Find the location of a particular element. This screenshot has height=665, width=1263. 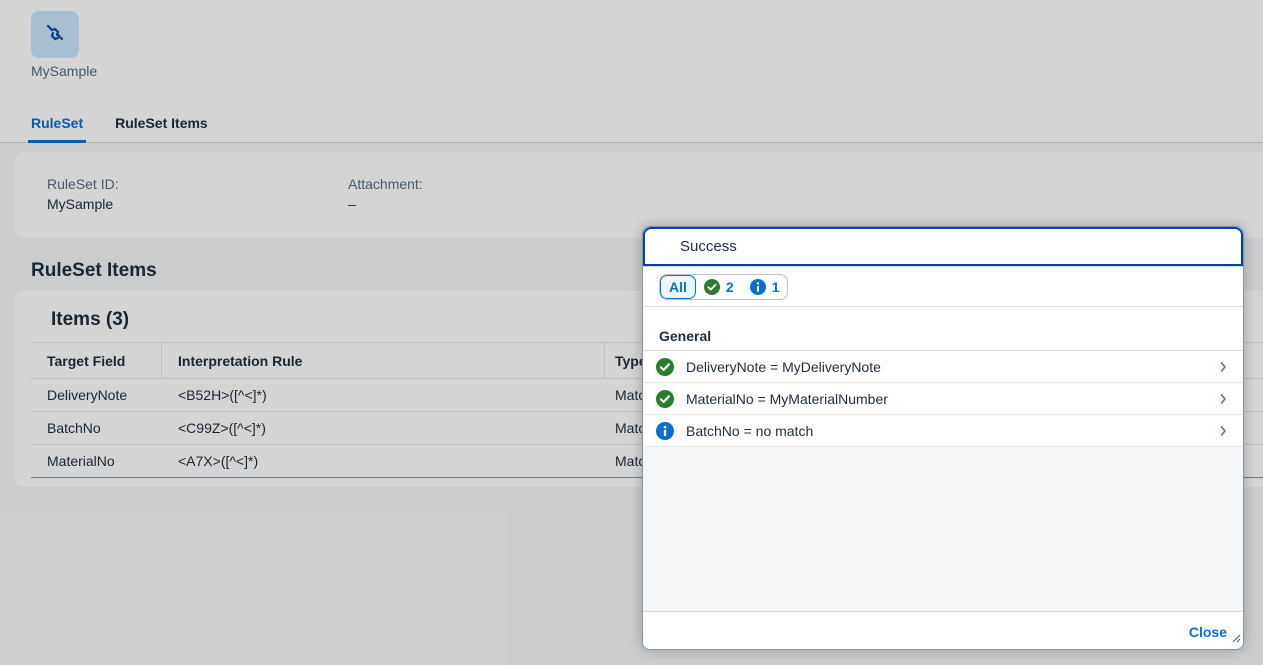

list-item: MaterialNo = MyMaterialNumber is located at coordinates (943, 399).